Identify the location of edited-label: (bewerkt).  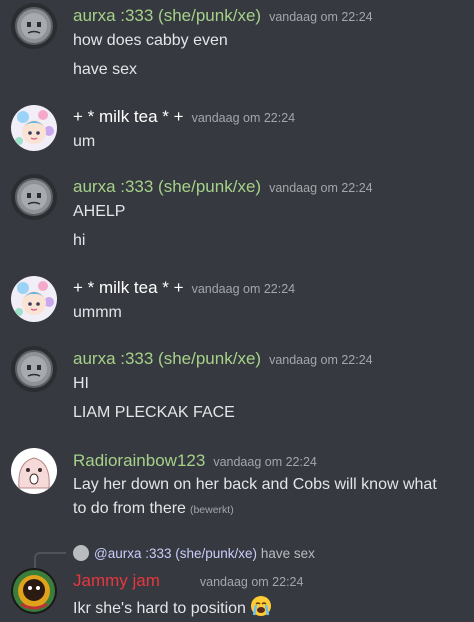
(211, 510).